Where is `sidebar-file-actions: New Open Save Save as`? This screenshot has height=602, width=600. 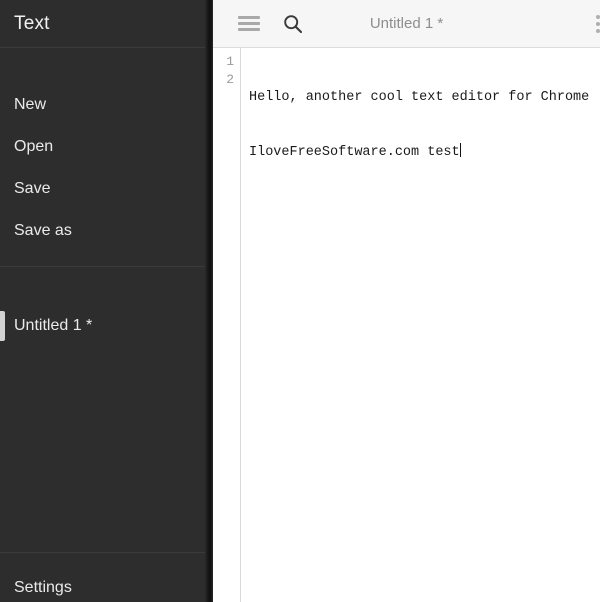 sidebar-file-actions: New Open Save Save as is located at coordinates (102, 157).